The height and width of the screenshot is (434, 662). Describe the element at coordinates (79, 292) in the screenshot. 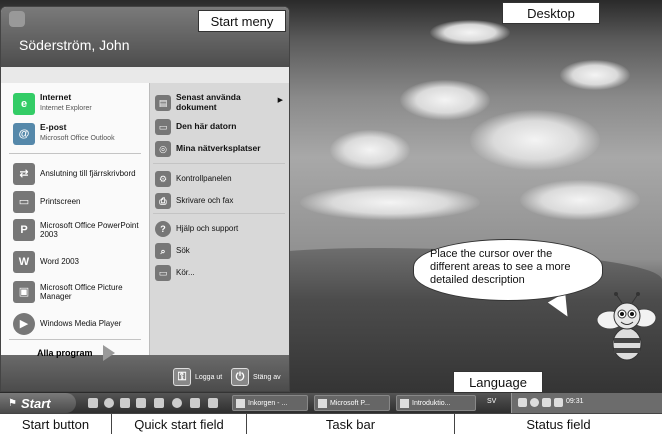

I see `program-picture-manager: ▣ Microsoft Office Picture Manager` at that location.